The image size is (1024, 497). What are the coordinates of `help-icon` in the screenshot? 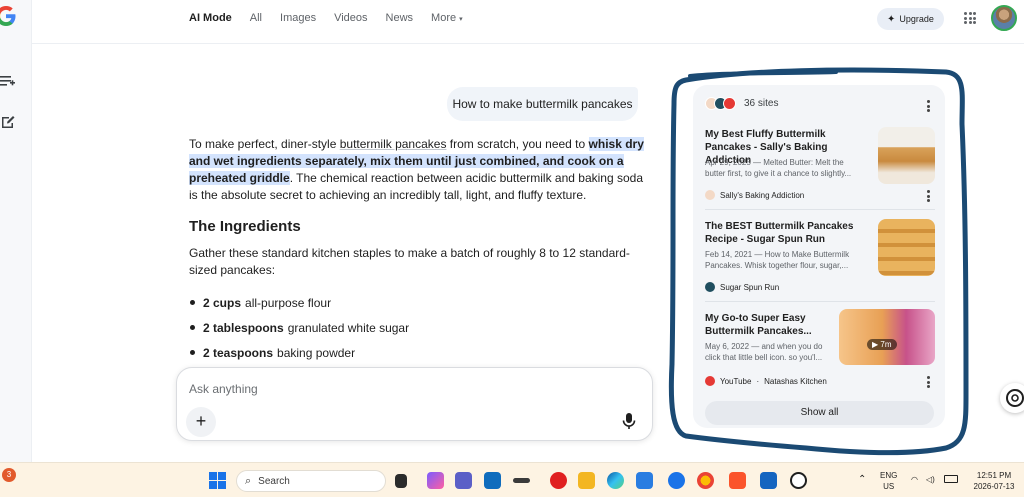 It's located at (676, 480).